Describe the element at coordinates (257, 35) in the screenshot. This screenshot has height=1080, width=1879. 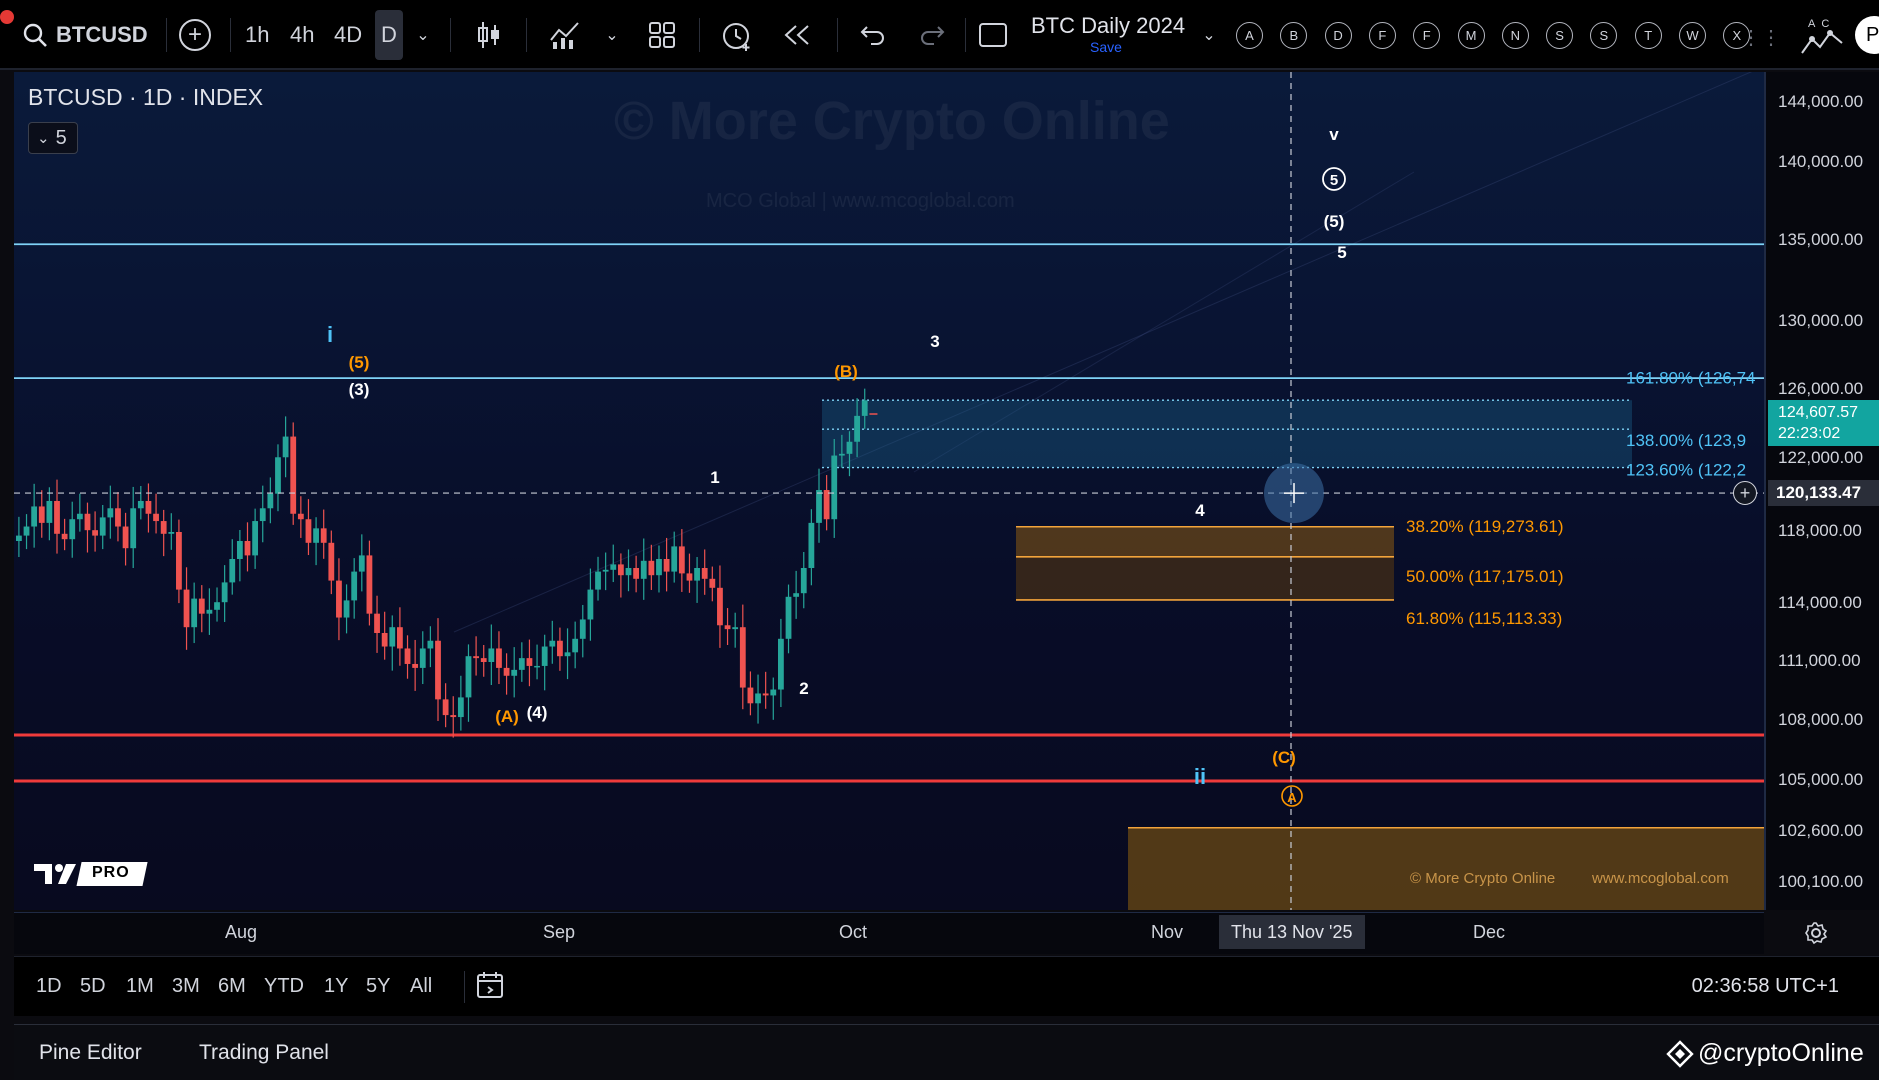
I see `interval-1h: 1h` at that location.